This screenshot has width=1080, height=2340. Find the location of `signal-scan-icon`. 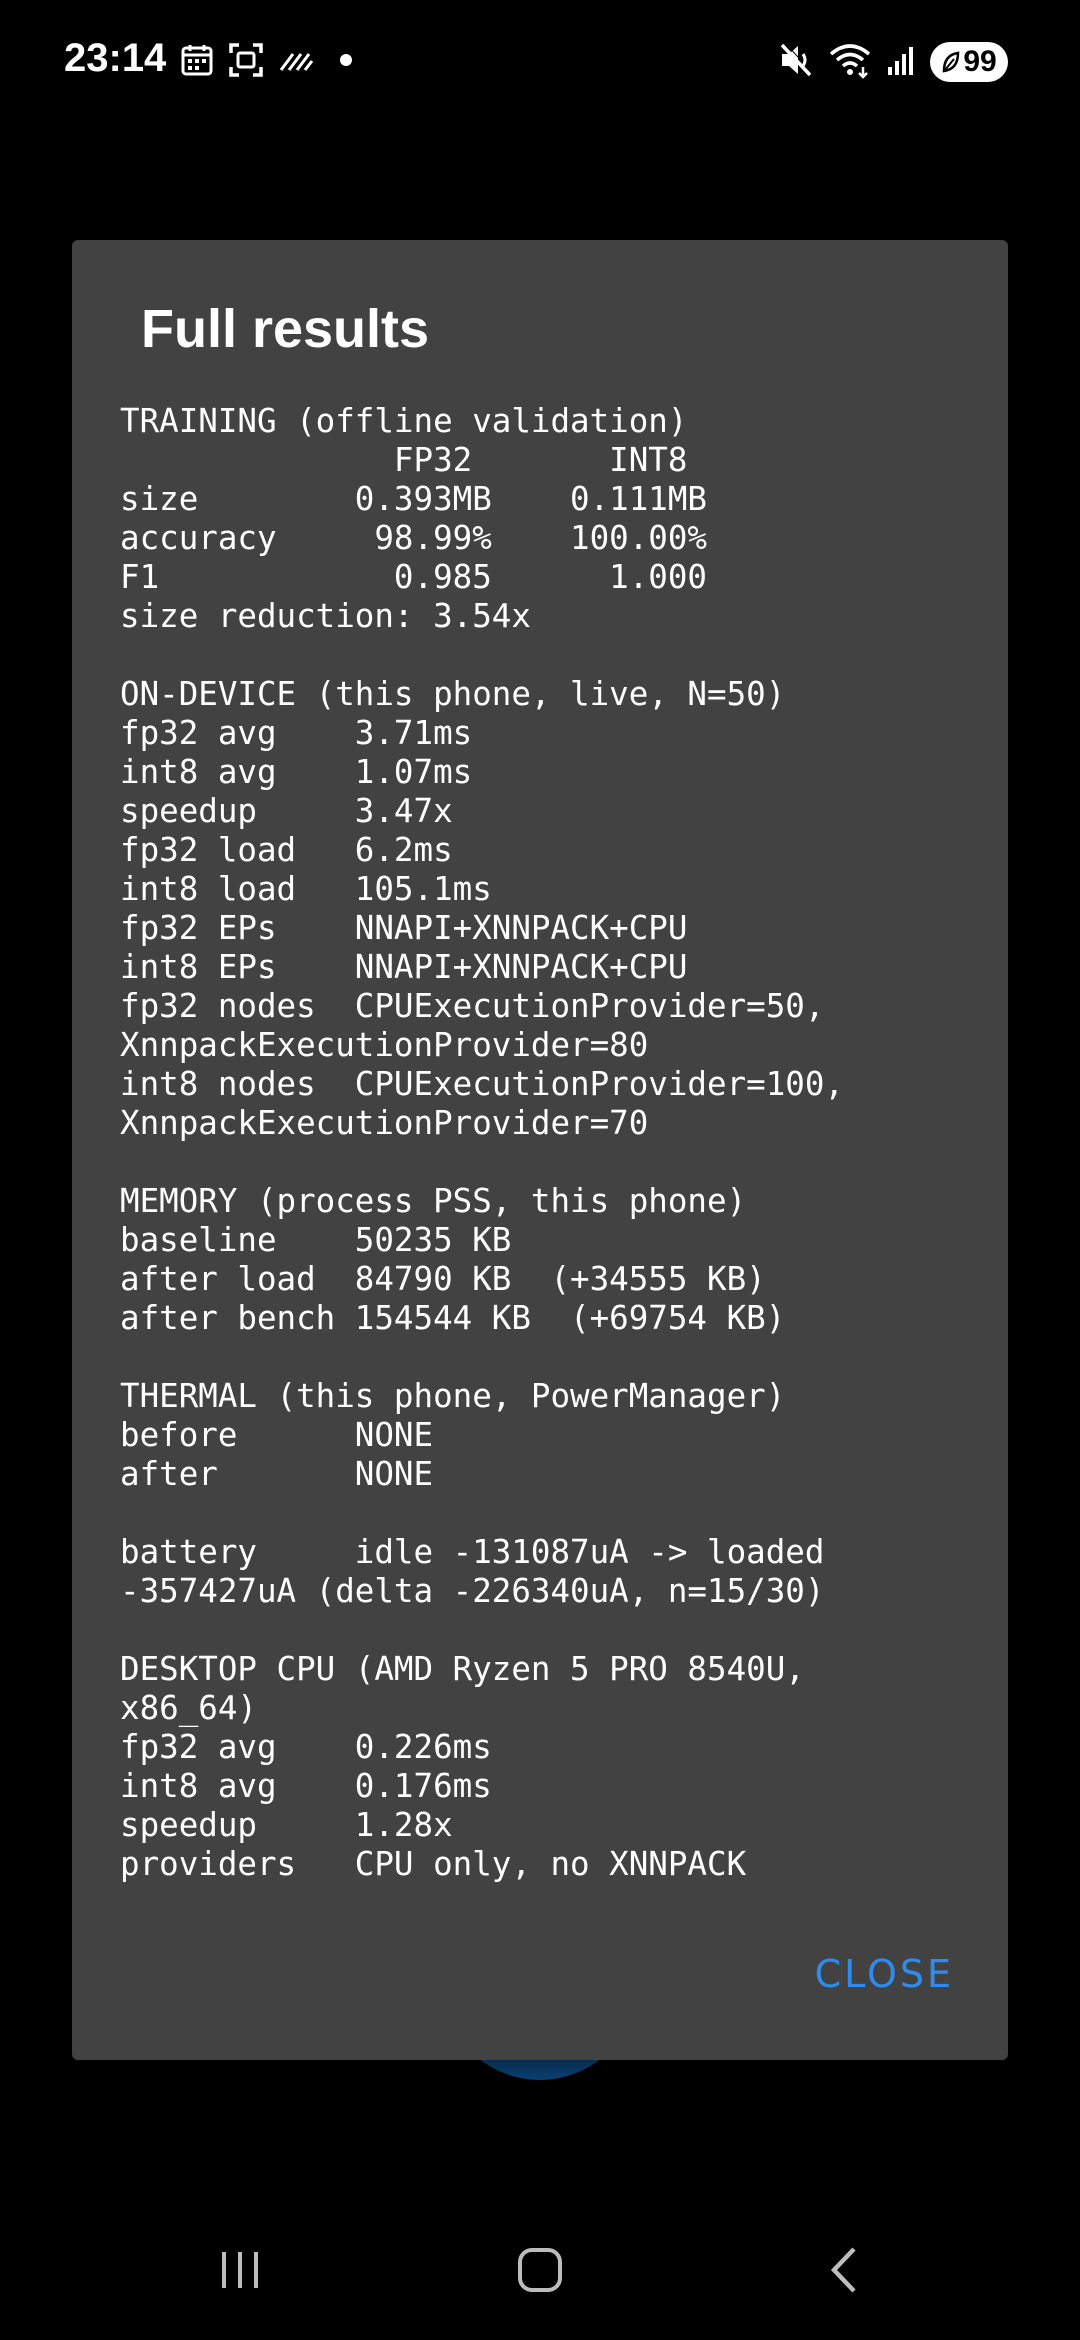

signal-scan-icon is located at coordinates (296, 62).